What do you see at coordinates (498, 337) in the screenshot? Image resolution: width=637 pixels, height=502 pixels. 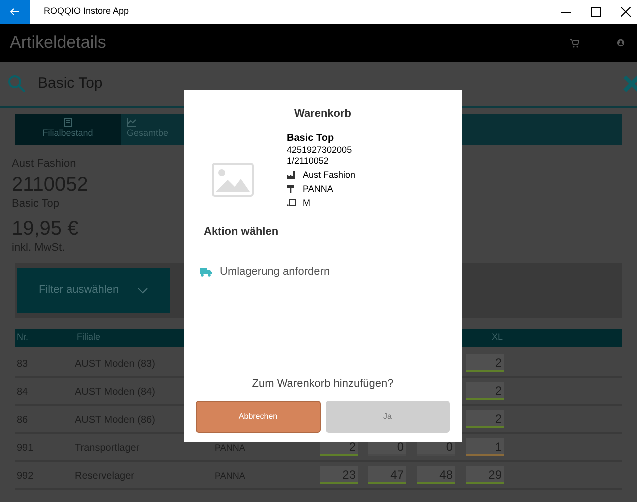 I see `column-header: XL` at bounding box center [498, 337].